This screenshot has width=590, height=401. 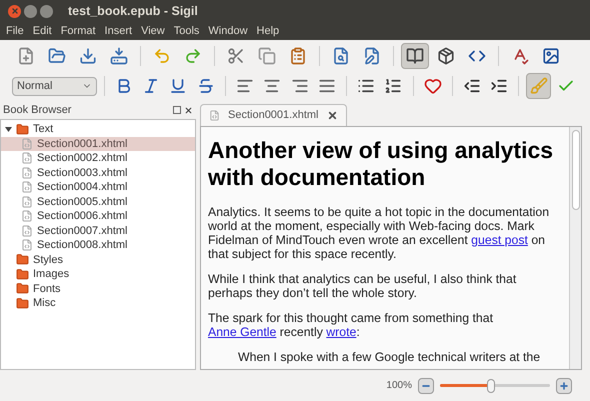 I want to click on outdent-icon, so click(x=471, y=86).